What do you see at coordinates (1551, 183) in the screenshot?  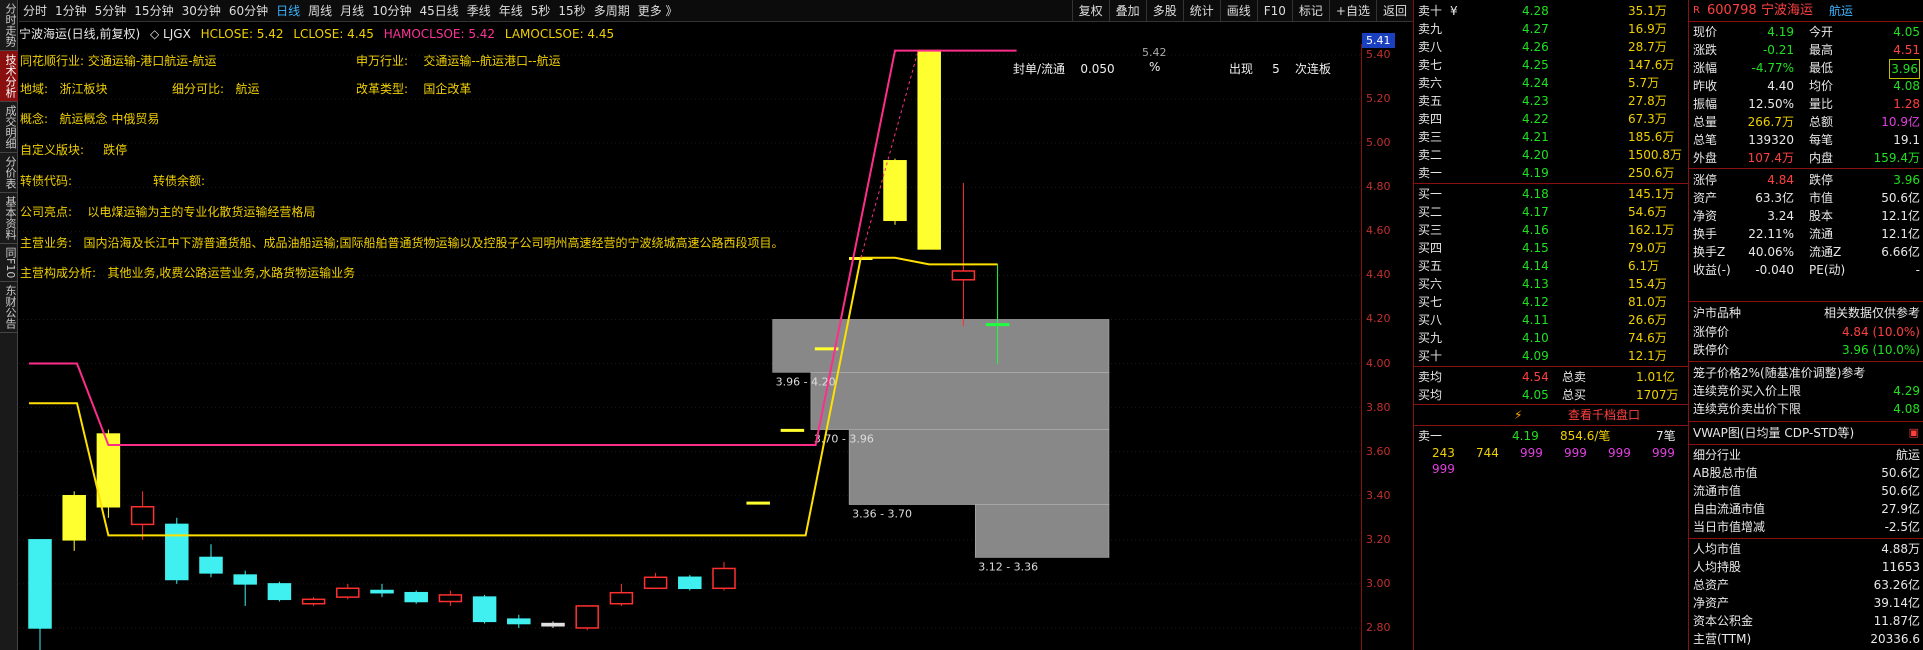 I see `book-divider` at bounding box center [1551, 183].